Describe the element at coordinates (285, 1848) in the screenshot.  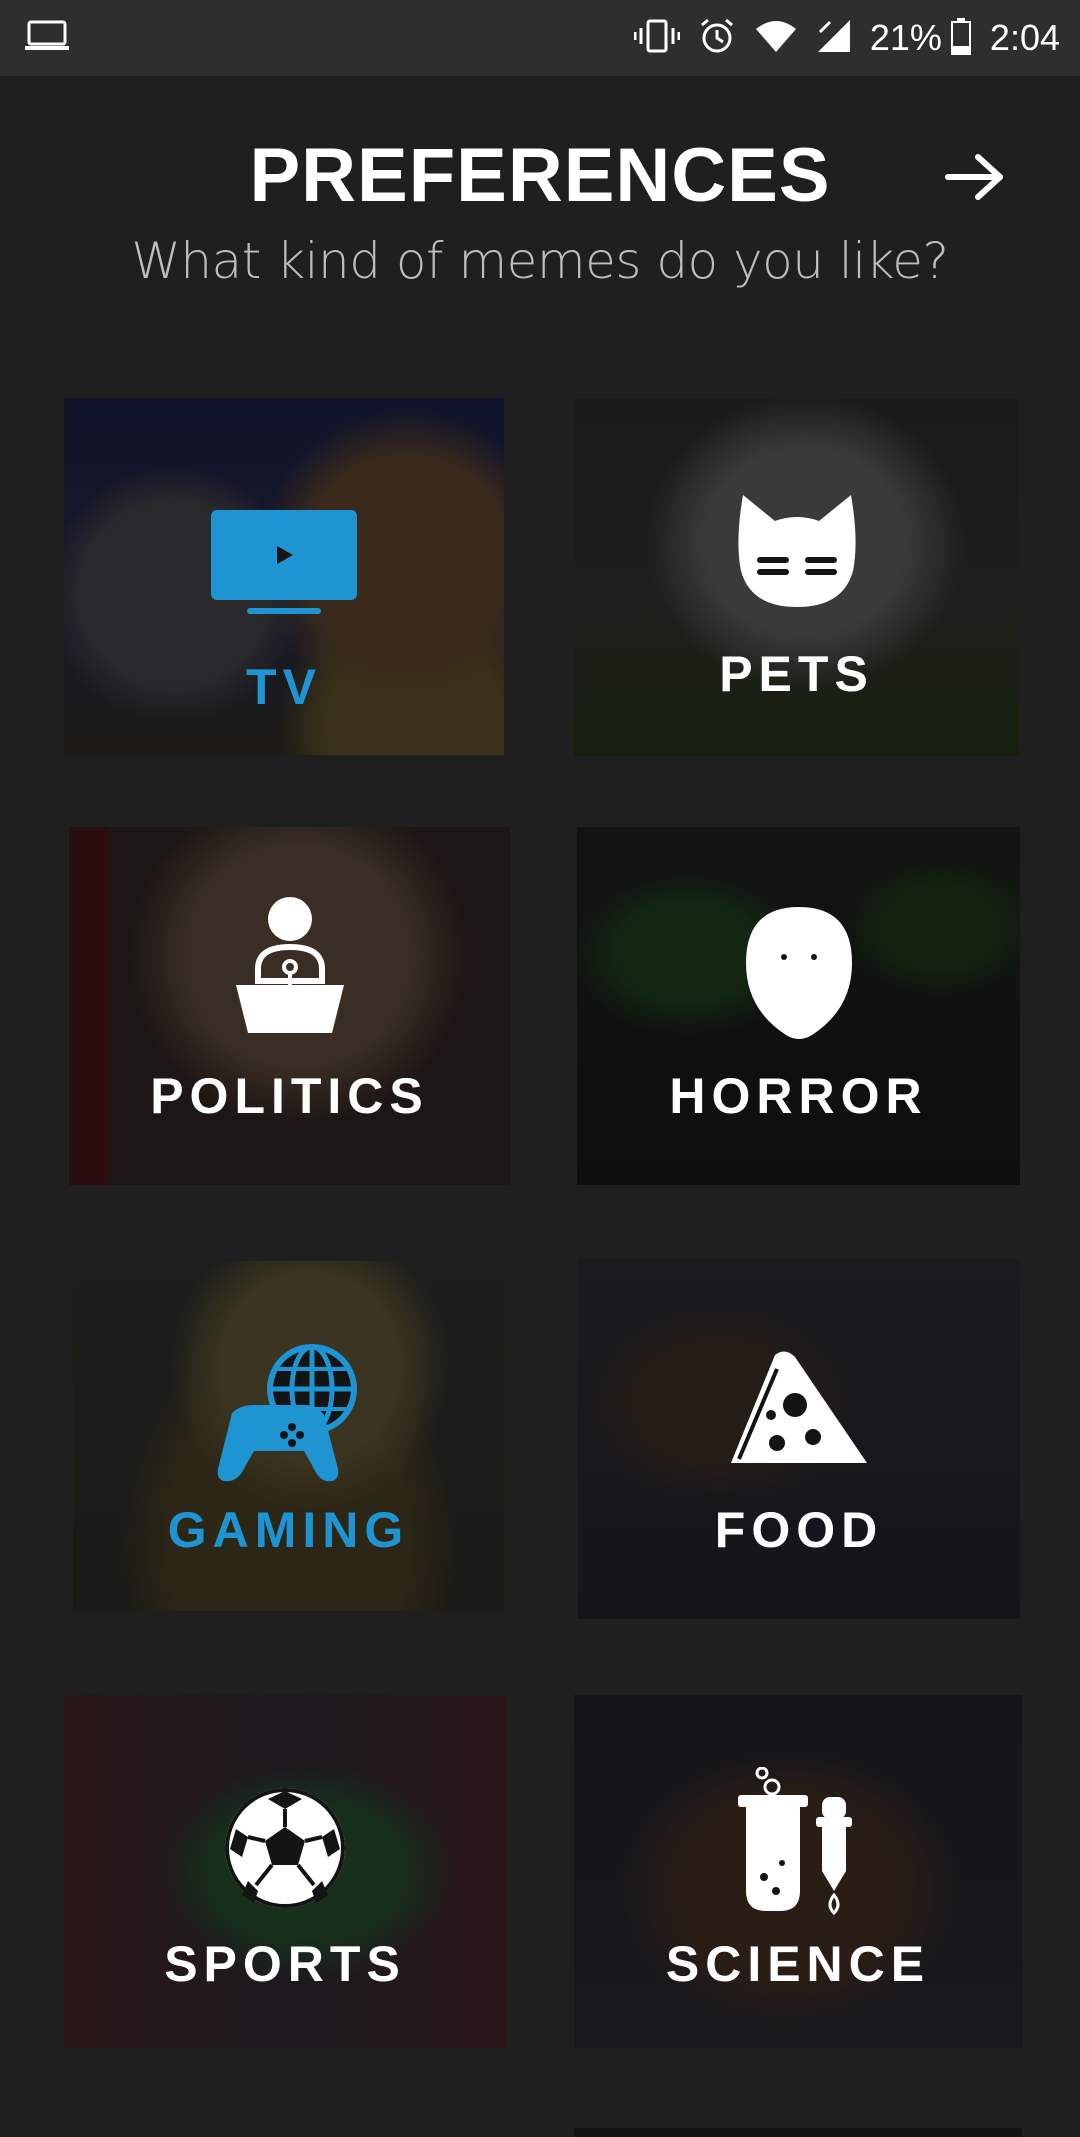
I see `soccer-ball-icon` at that location.